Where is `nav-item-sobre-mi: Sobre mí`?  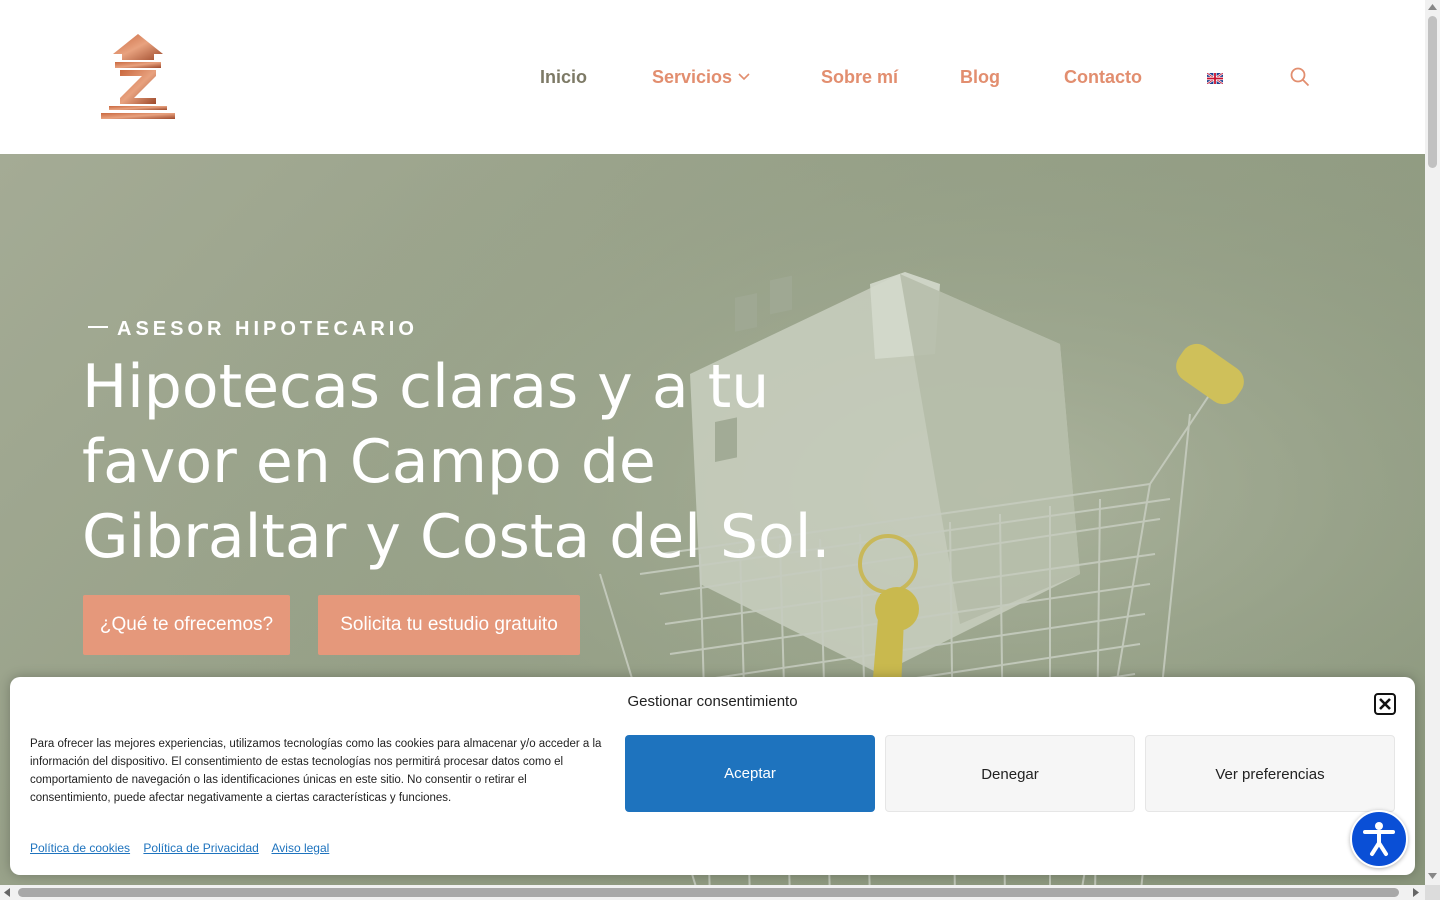
nav-item-sobre-mi: Sobre mí is located at coordinates (859, 77).